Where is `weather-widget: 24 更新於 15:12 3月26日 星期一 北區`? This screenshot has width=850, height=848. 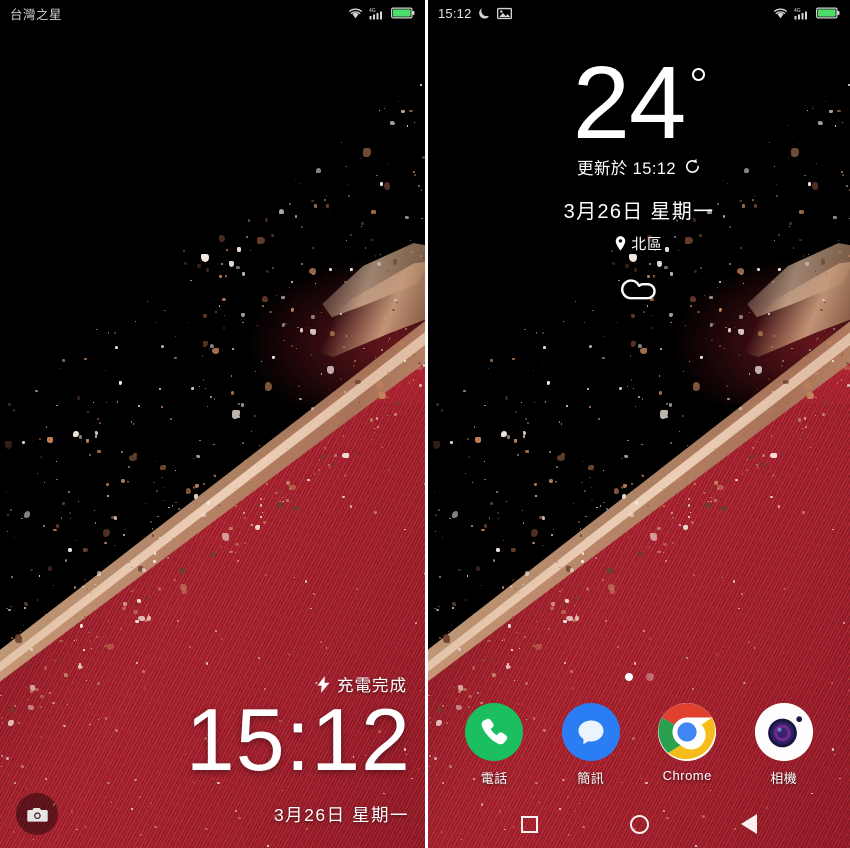
weather-widget: 24 更新於 15:12 3月26日 星期一 北區 is located at coordinates (639, 173).